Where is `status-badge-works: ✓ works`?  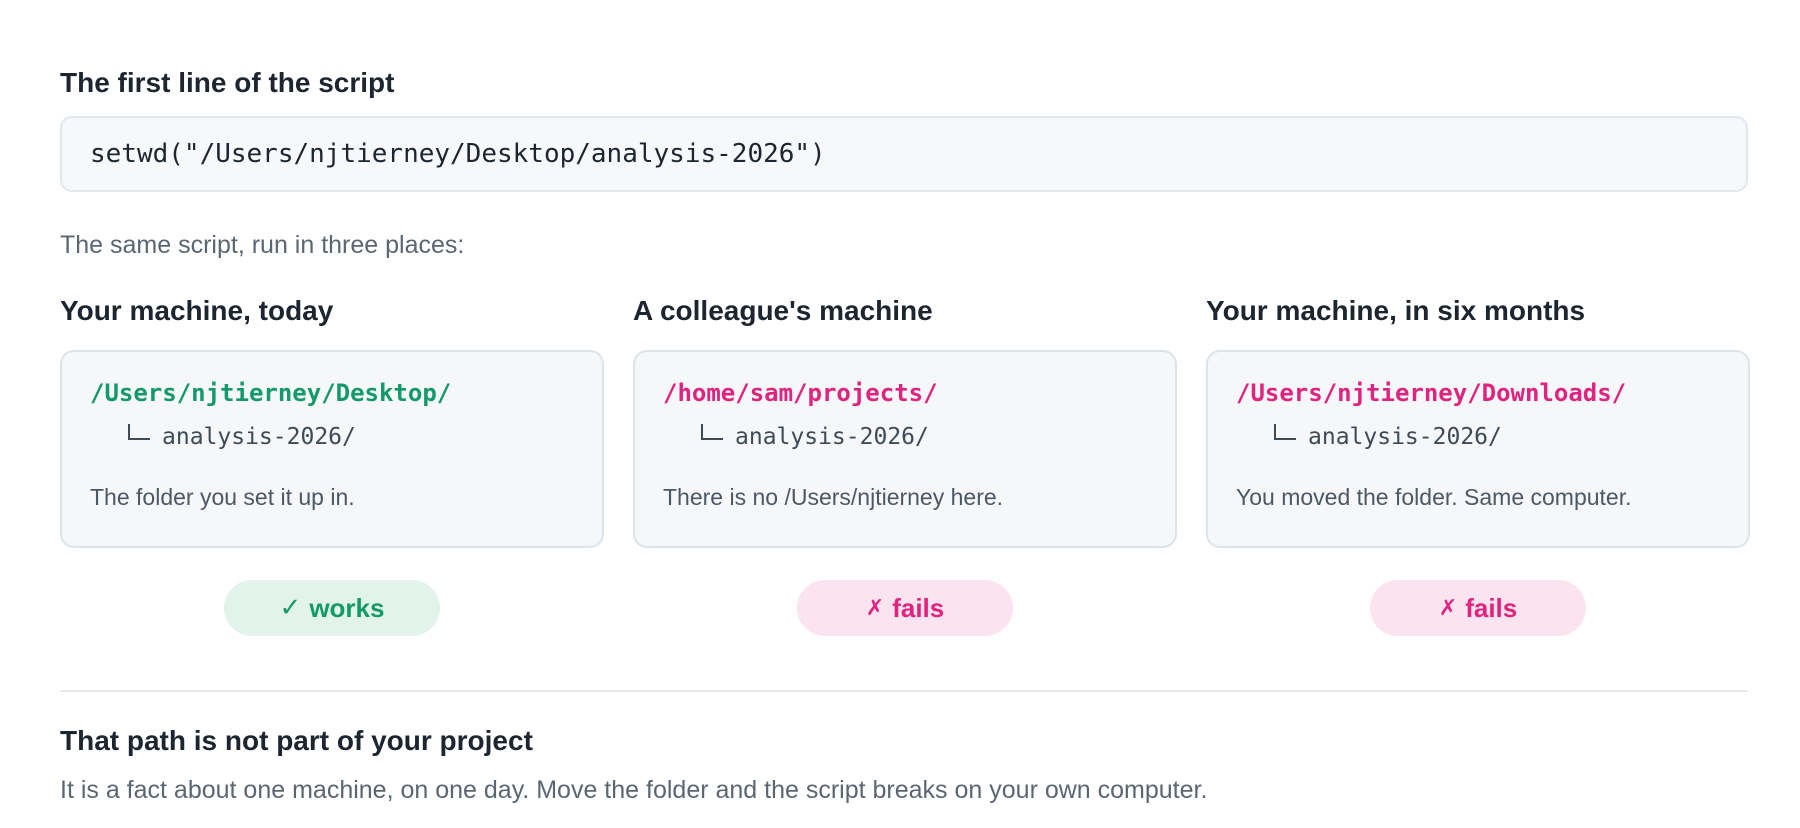
status-badge-works: ✓ works is located at coordinates (332, 608).